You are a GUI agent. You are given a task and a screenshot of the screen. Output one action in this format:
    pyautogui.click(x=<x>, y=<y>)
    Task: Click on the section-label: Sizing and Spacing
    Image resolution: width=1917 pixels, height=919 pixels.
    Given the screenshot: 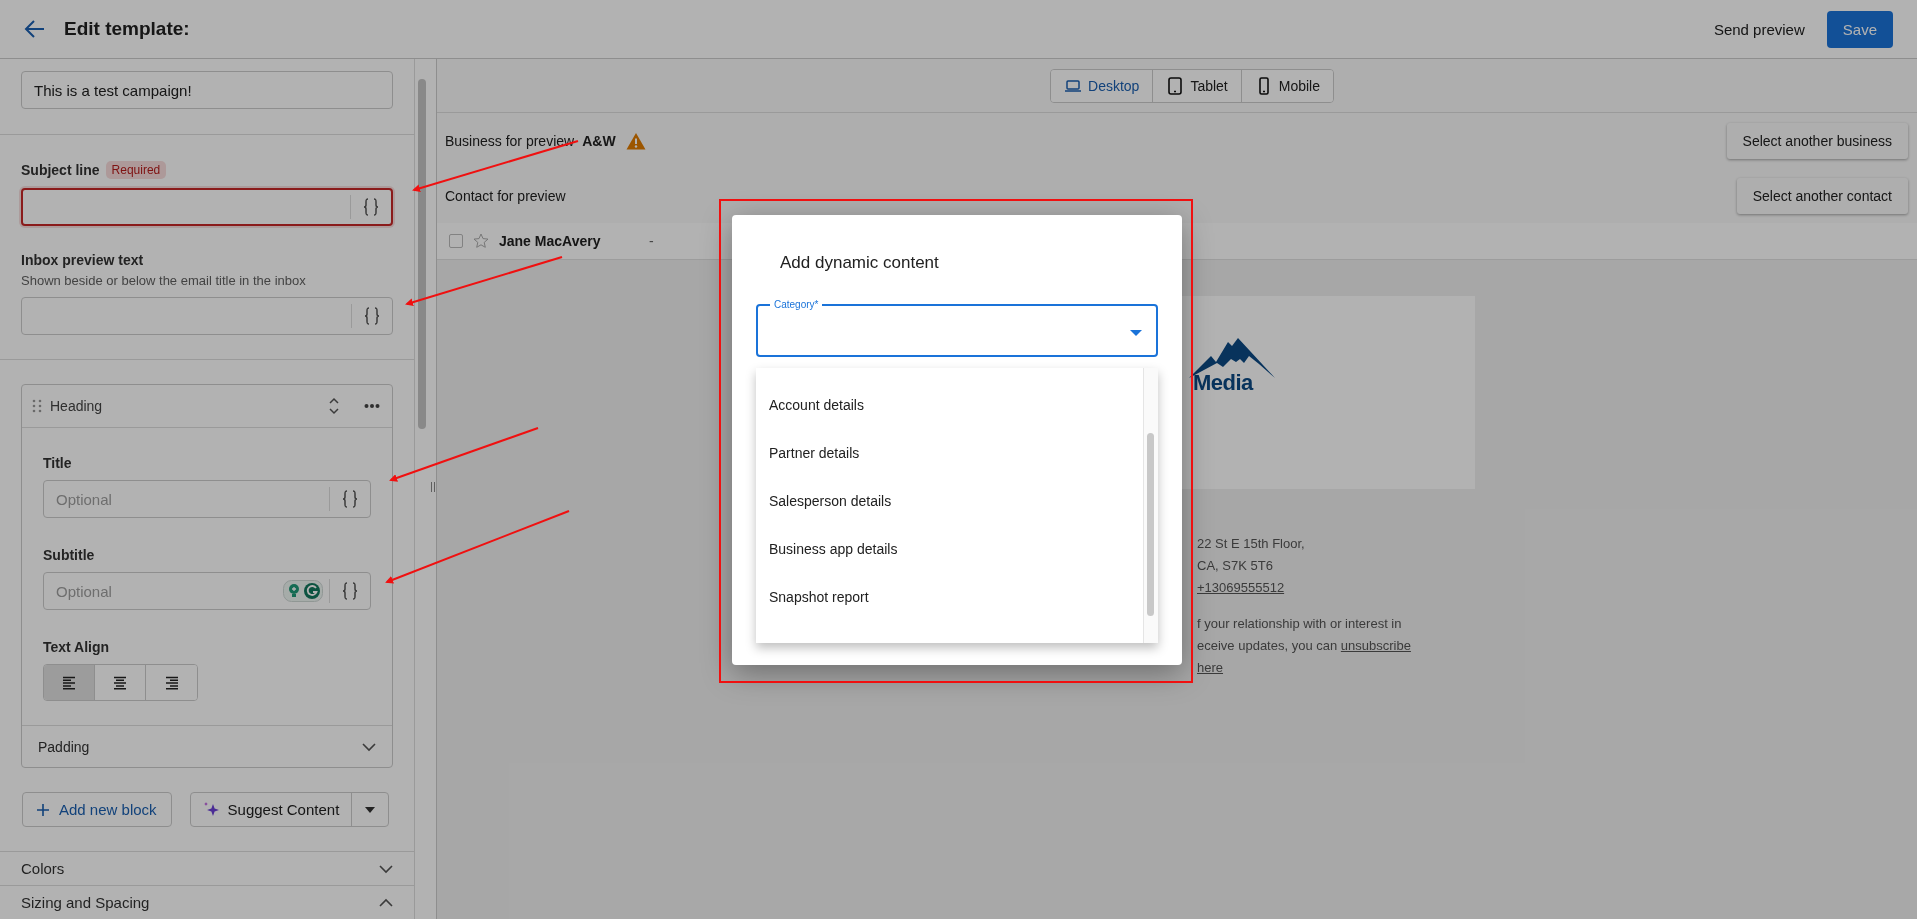 What is the action you would take?
    pyautogui.click(x=85, y=902)
    